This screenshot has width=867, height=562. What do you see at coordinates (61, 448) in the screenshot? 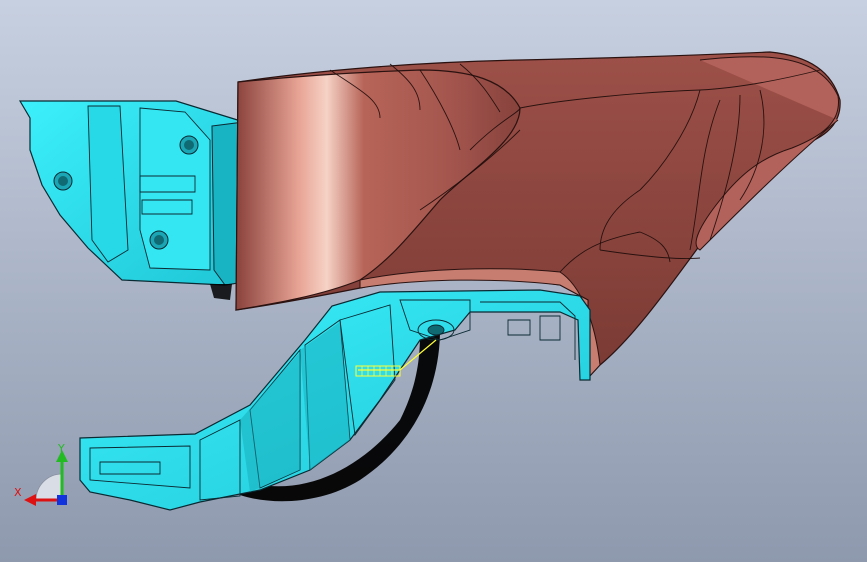
I see `y-axis-label: Y` at bounding box center [61, 448].